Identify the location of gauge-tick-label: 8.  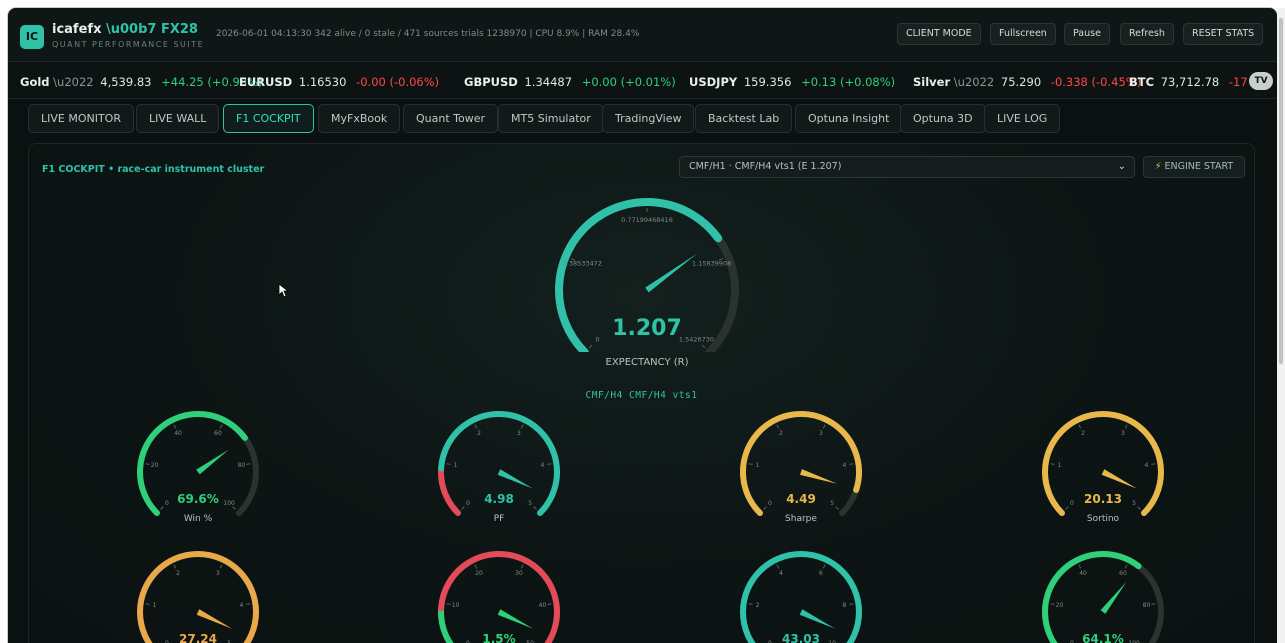
(845, 605).